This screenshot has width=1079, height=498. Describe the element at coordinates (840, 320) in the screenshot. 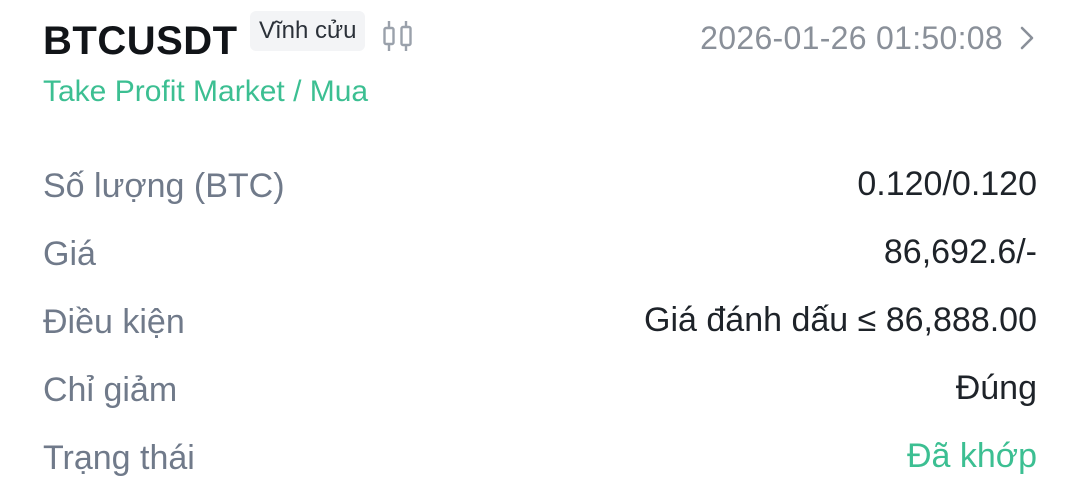

I see `condition-value: Giá đánh dấu ≤ 86,888.00` at that location.